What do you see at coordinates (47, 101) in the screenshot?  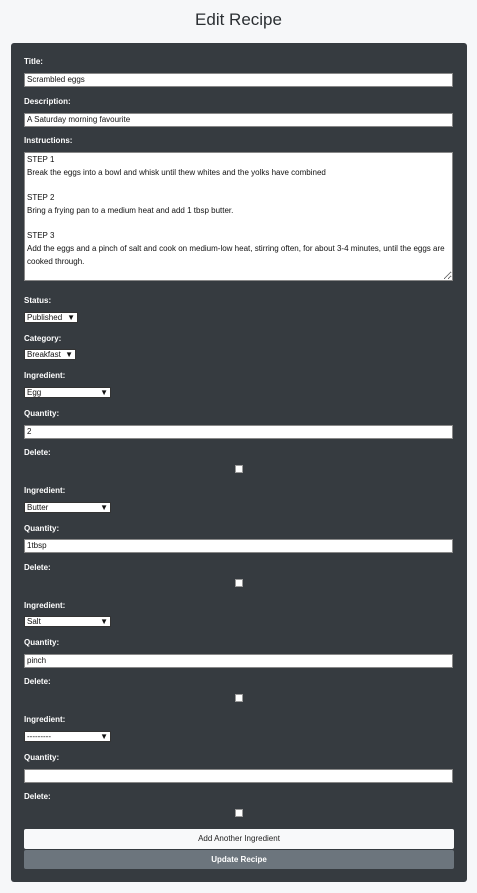 I see `description-label: Description:` at bounding box center [47, 101].